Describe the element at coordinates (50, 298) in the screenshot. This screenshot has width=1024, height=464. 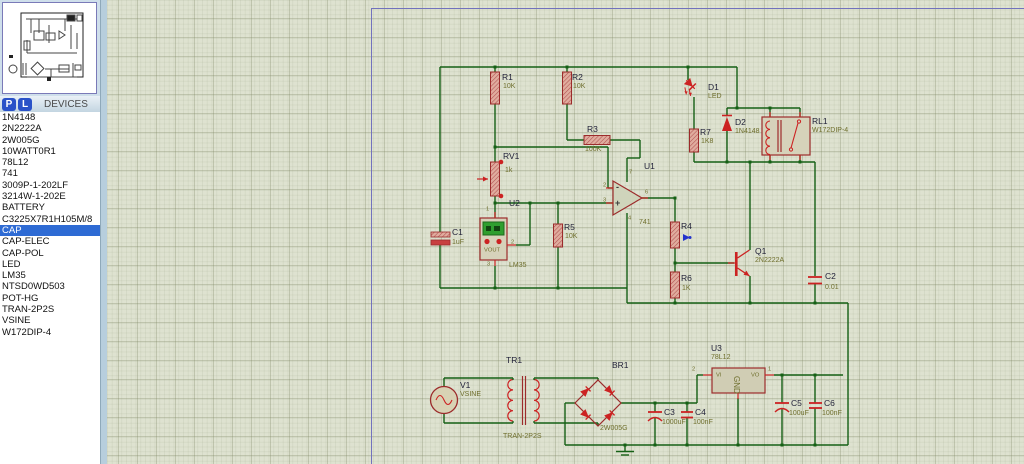
I see `device-list-item: POT-HG` at that location.